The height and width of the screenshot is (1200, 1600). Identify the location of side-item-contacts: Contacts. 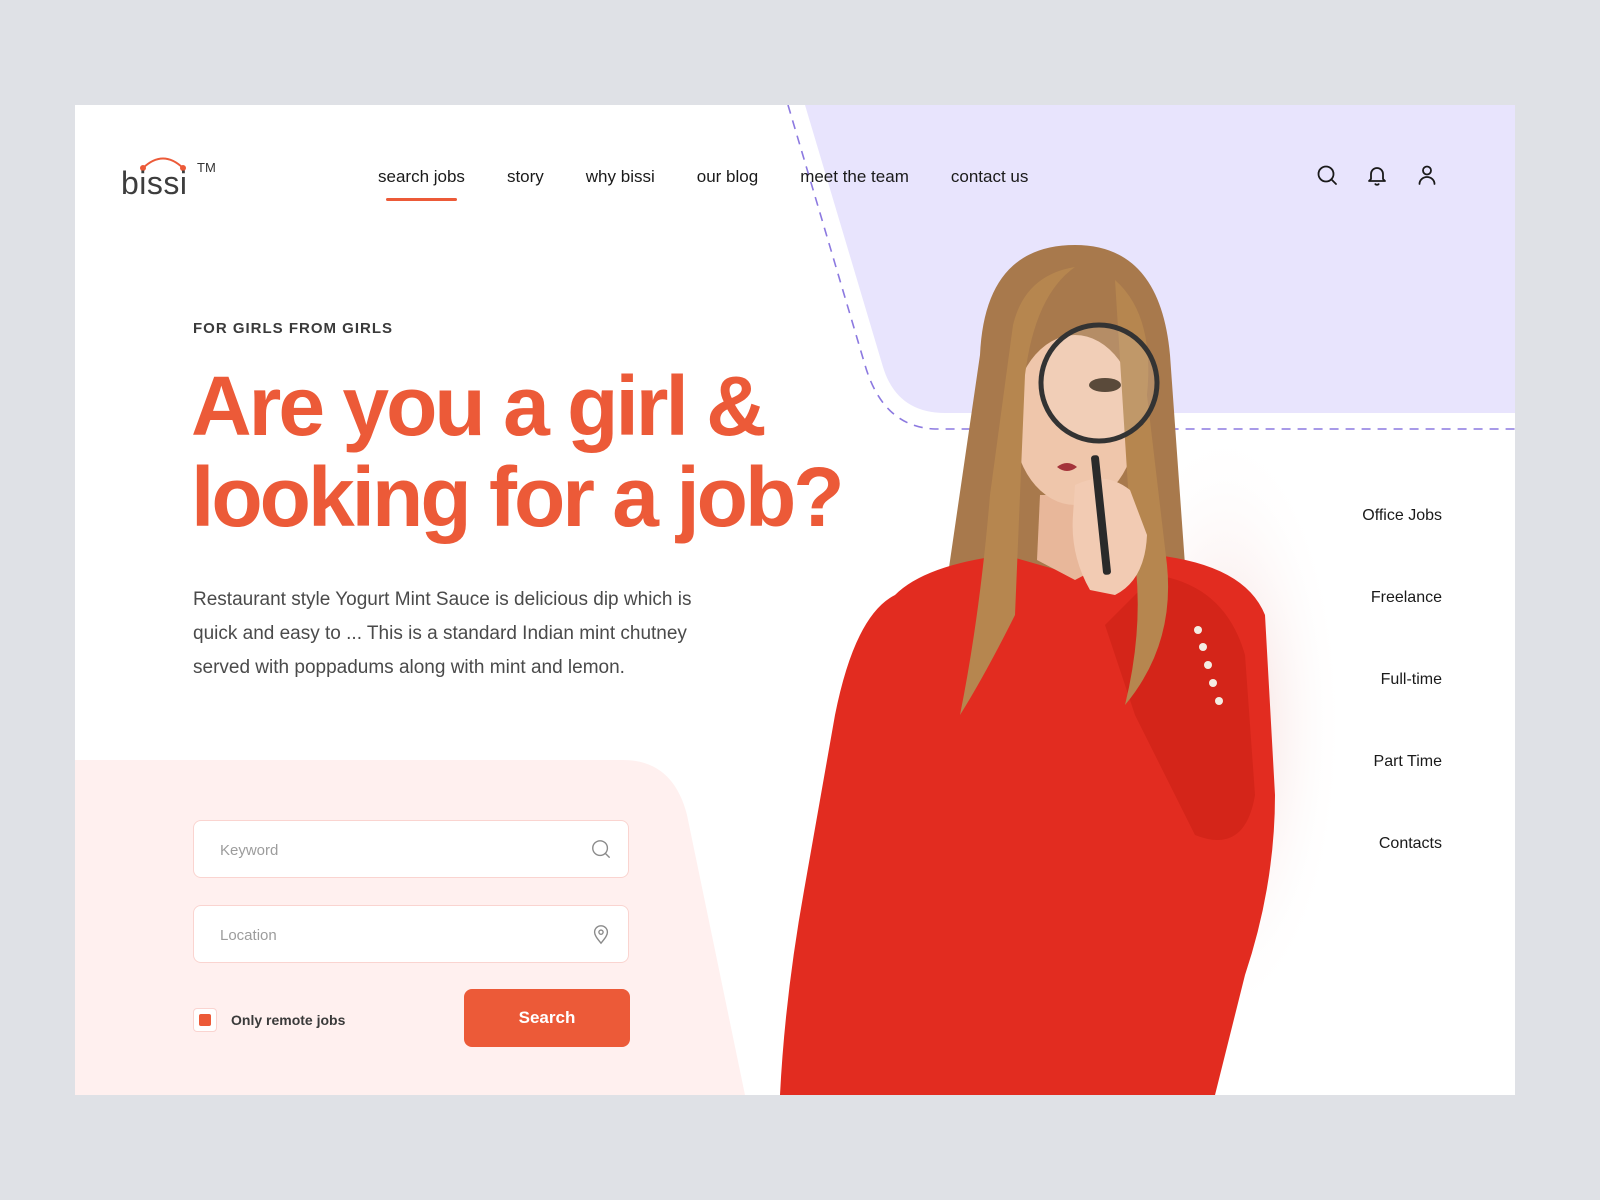
(1402, 876).